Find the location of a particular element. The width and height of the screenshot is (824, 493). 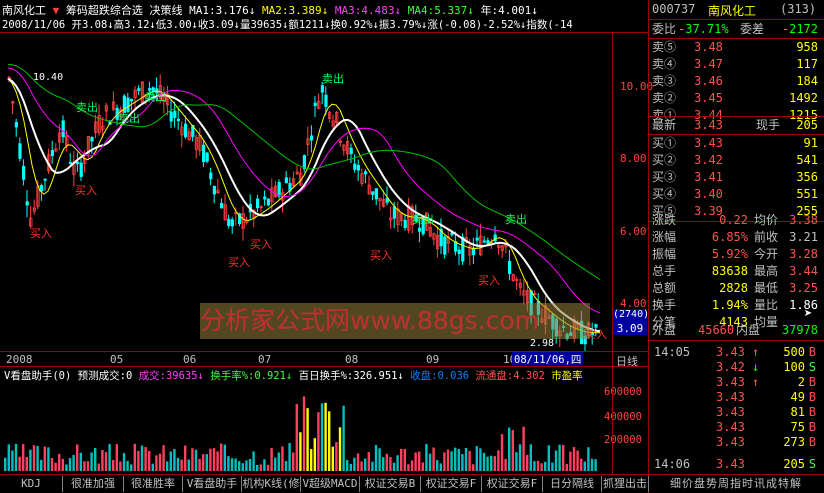

tick-volume: 2 is located at coordinates (801, 382).